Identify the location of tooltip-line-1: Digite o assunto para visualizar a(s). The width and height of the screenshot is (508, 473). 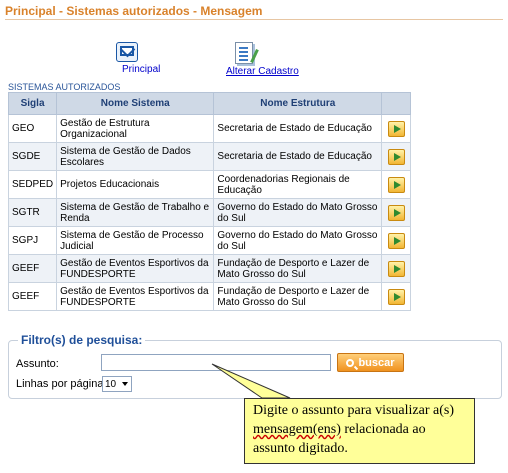
(353, 410).